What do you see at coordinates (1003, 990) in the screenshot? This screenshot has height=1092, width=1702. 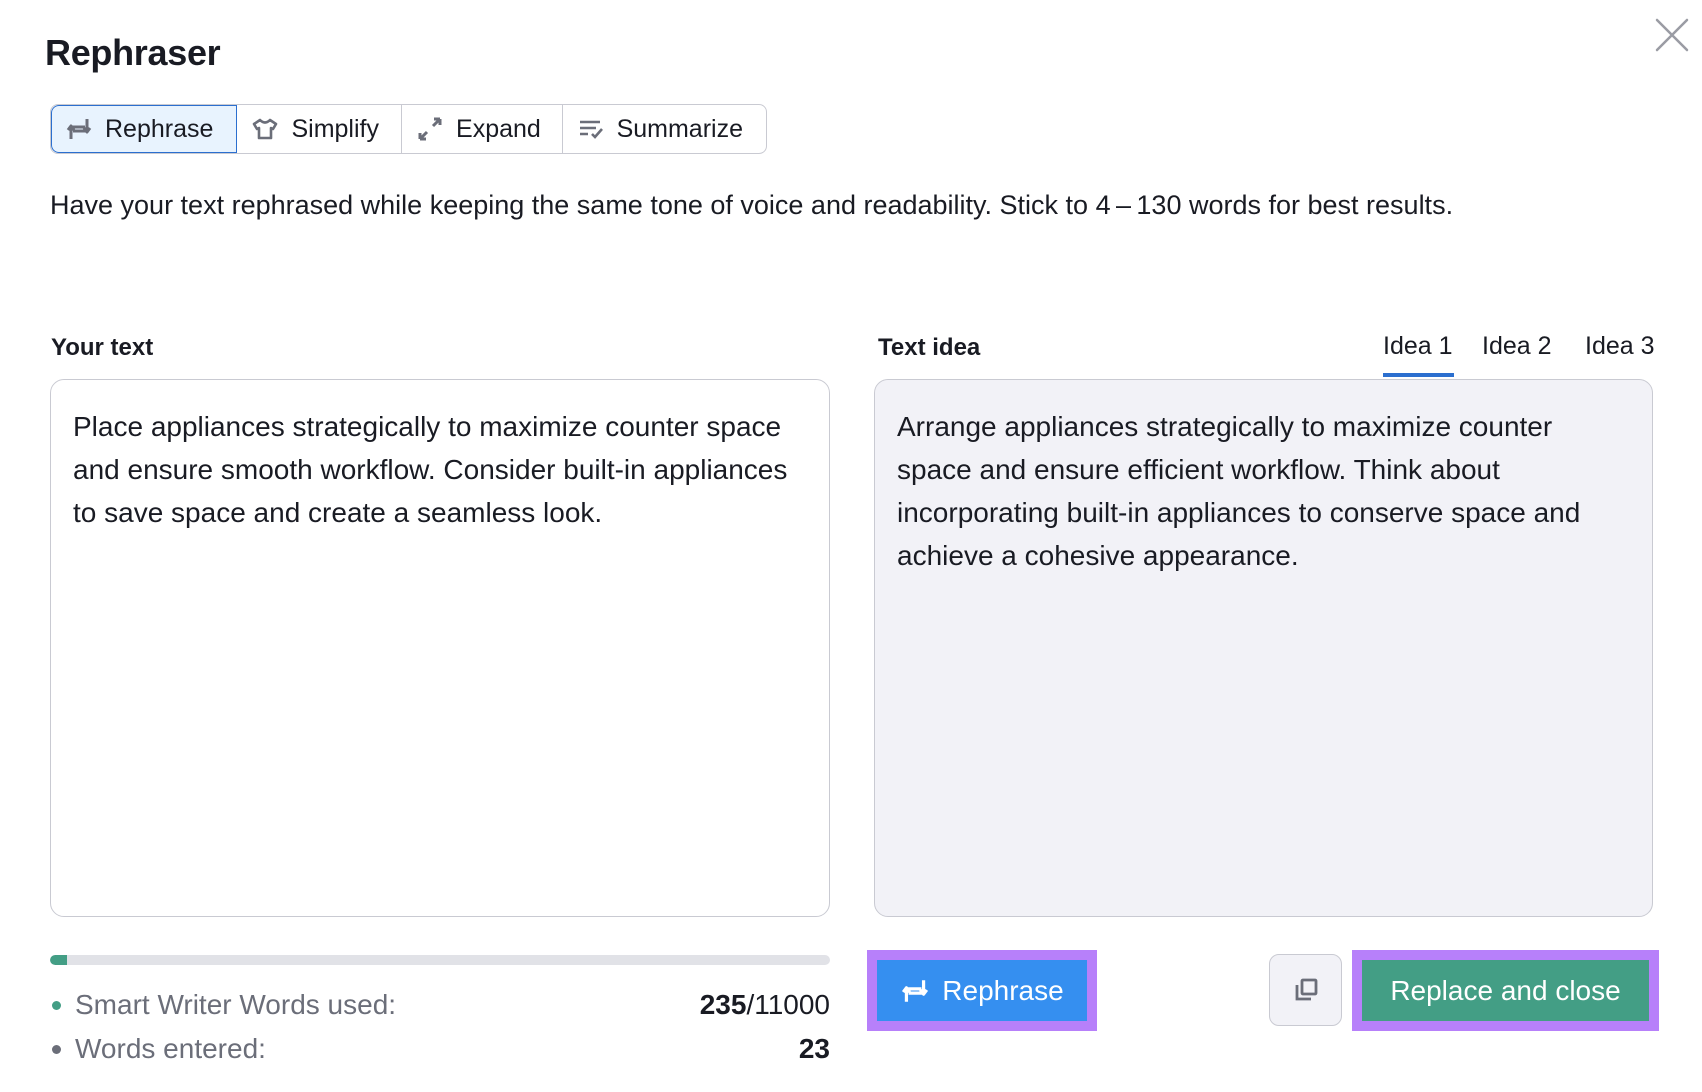 I see `rephrase-button-label: Rephrase` at bounding box center [1003, 990].